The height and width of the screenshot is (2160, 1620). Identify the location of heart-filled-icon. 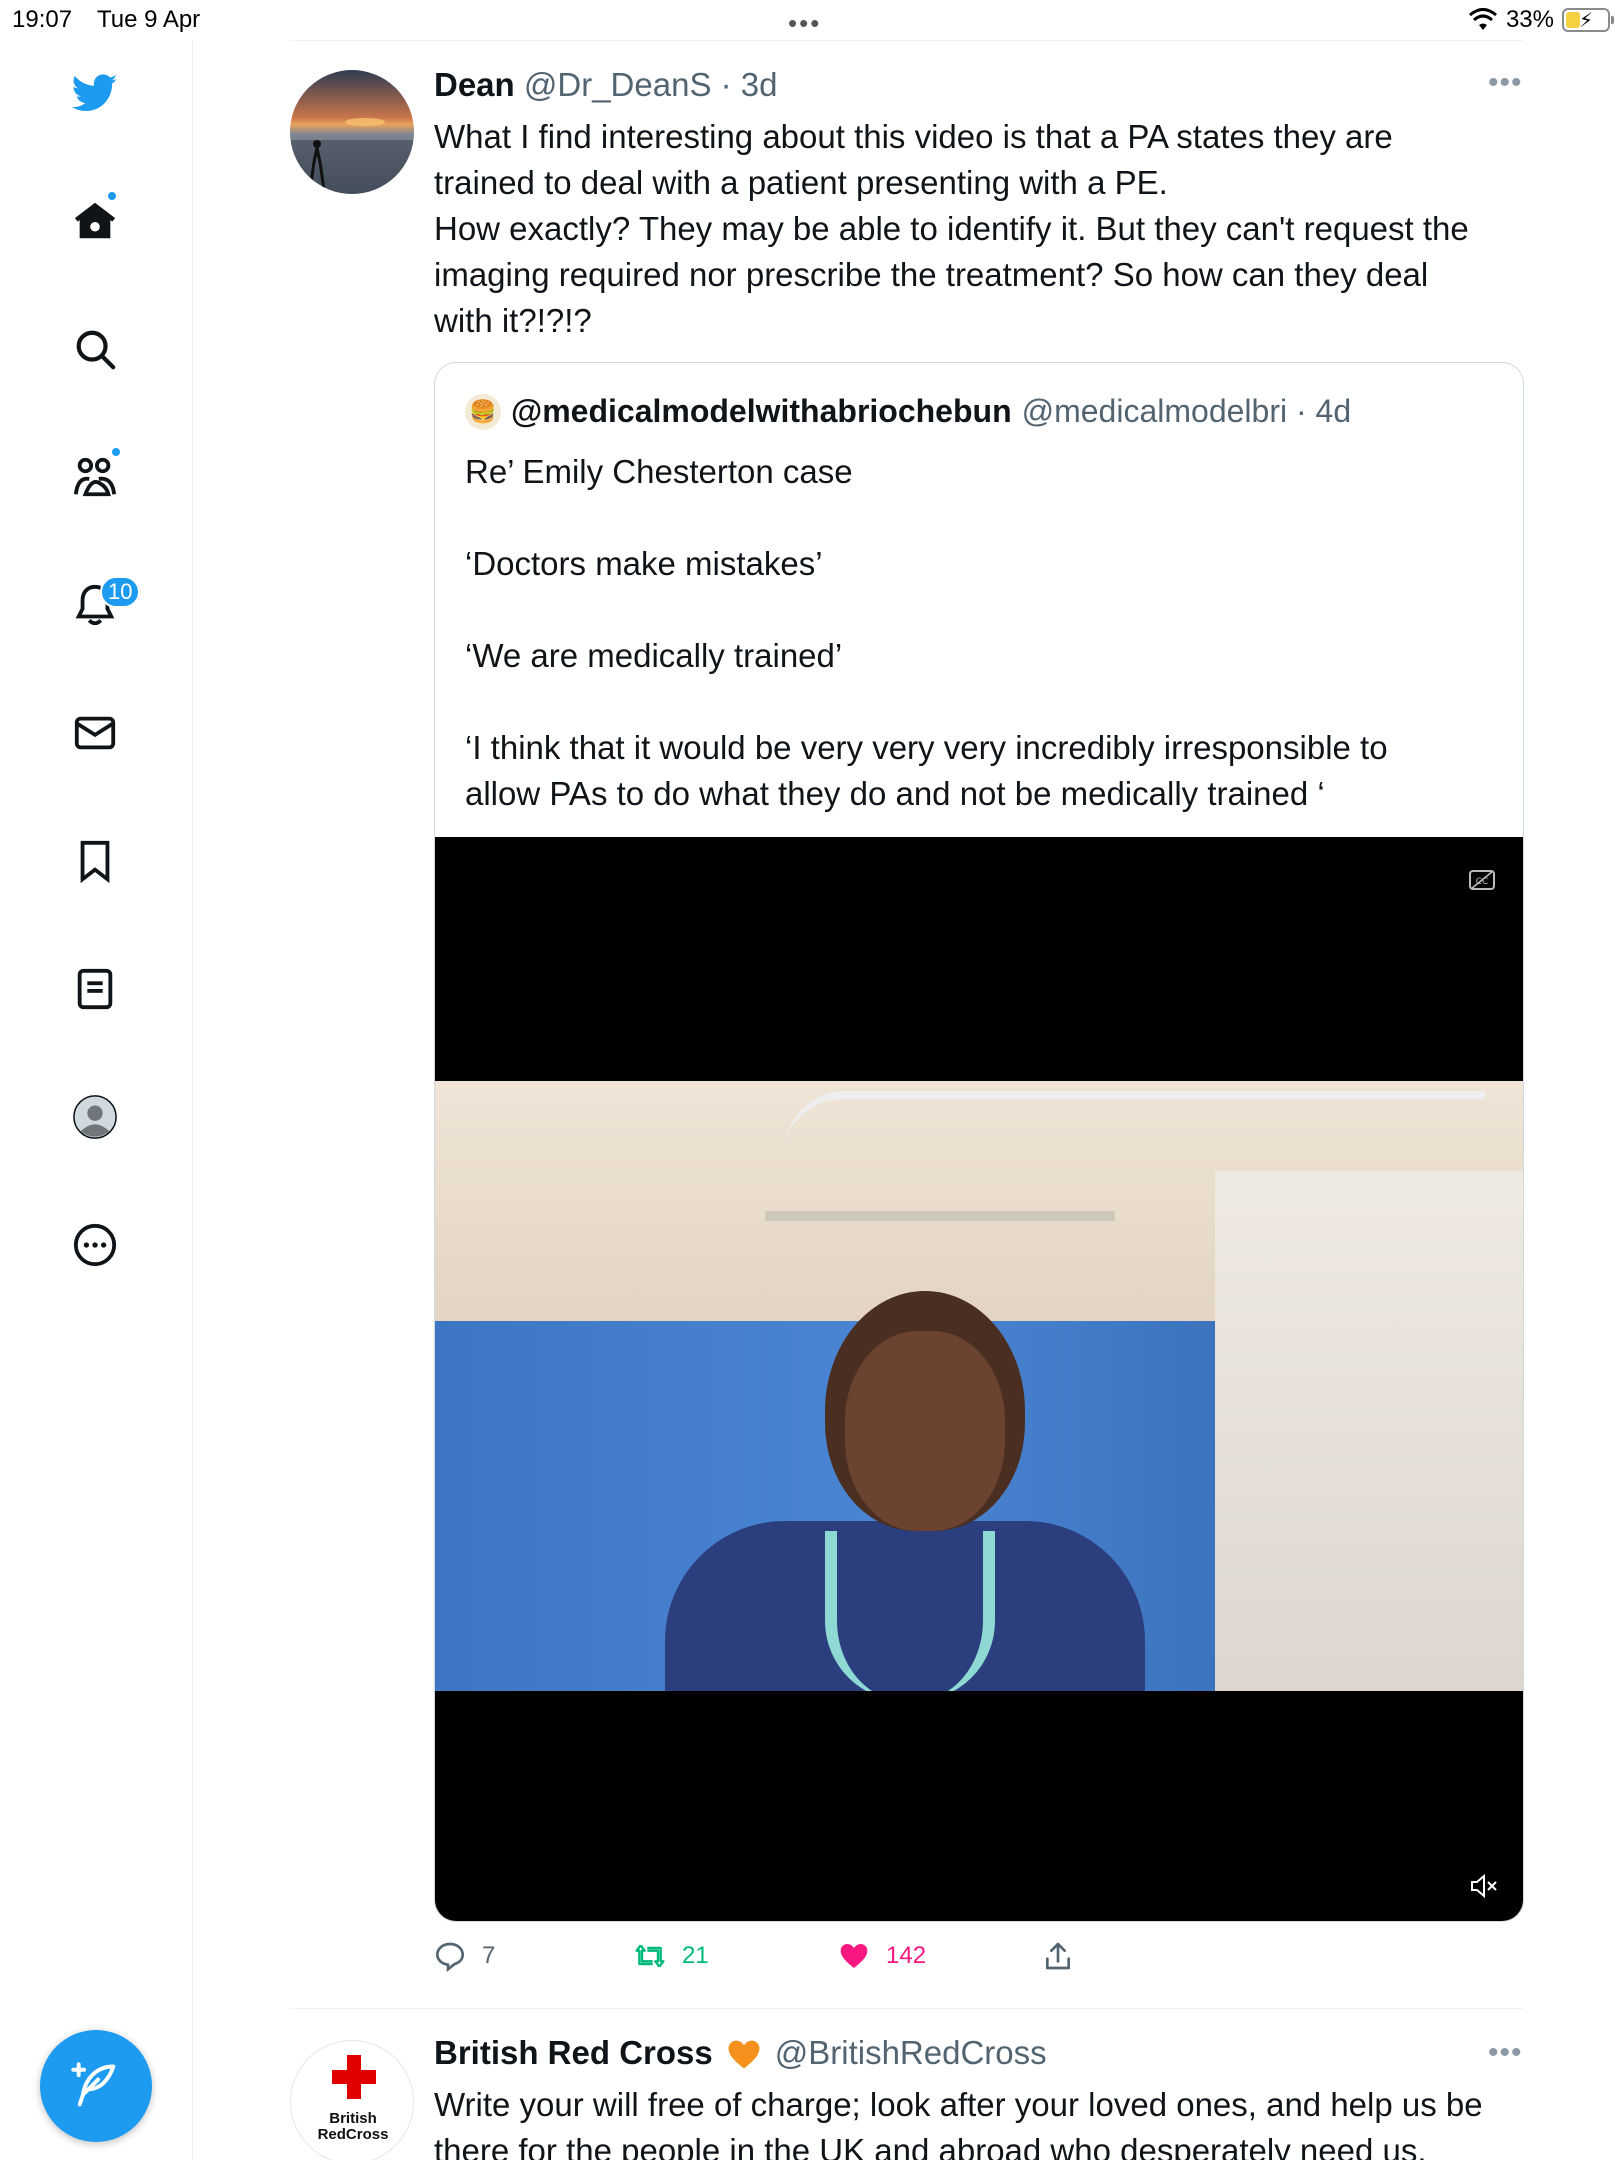
(854, 1956).